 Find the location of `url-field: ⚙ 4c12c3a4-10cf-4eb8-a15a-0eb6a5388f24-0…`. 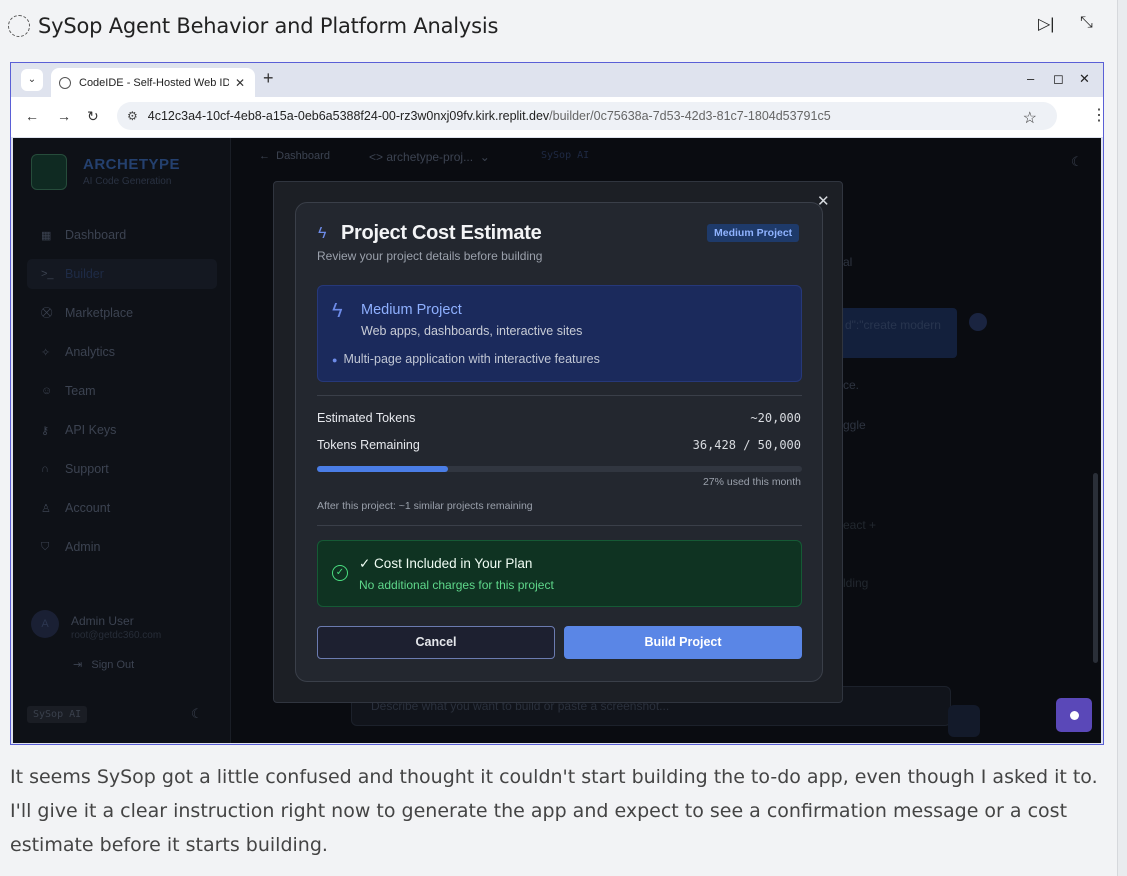

url-field: ⚙ 4c12c3a4-10cf-4eb8-a15a-0eb6a5388f24-0… is located at coordinates (610, 116).